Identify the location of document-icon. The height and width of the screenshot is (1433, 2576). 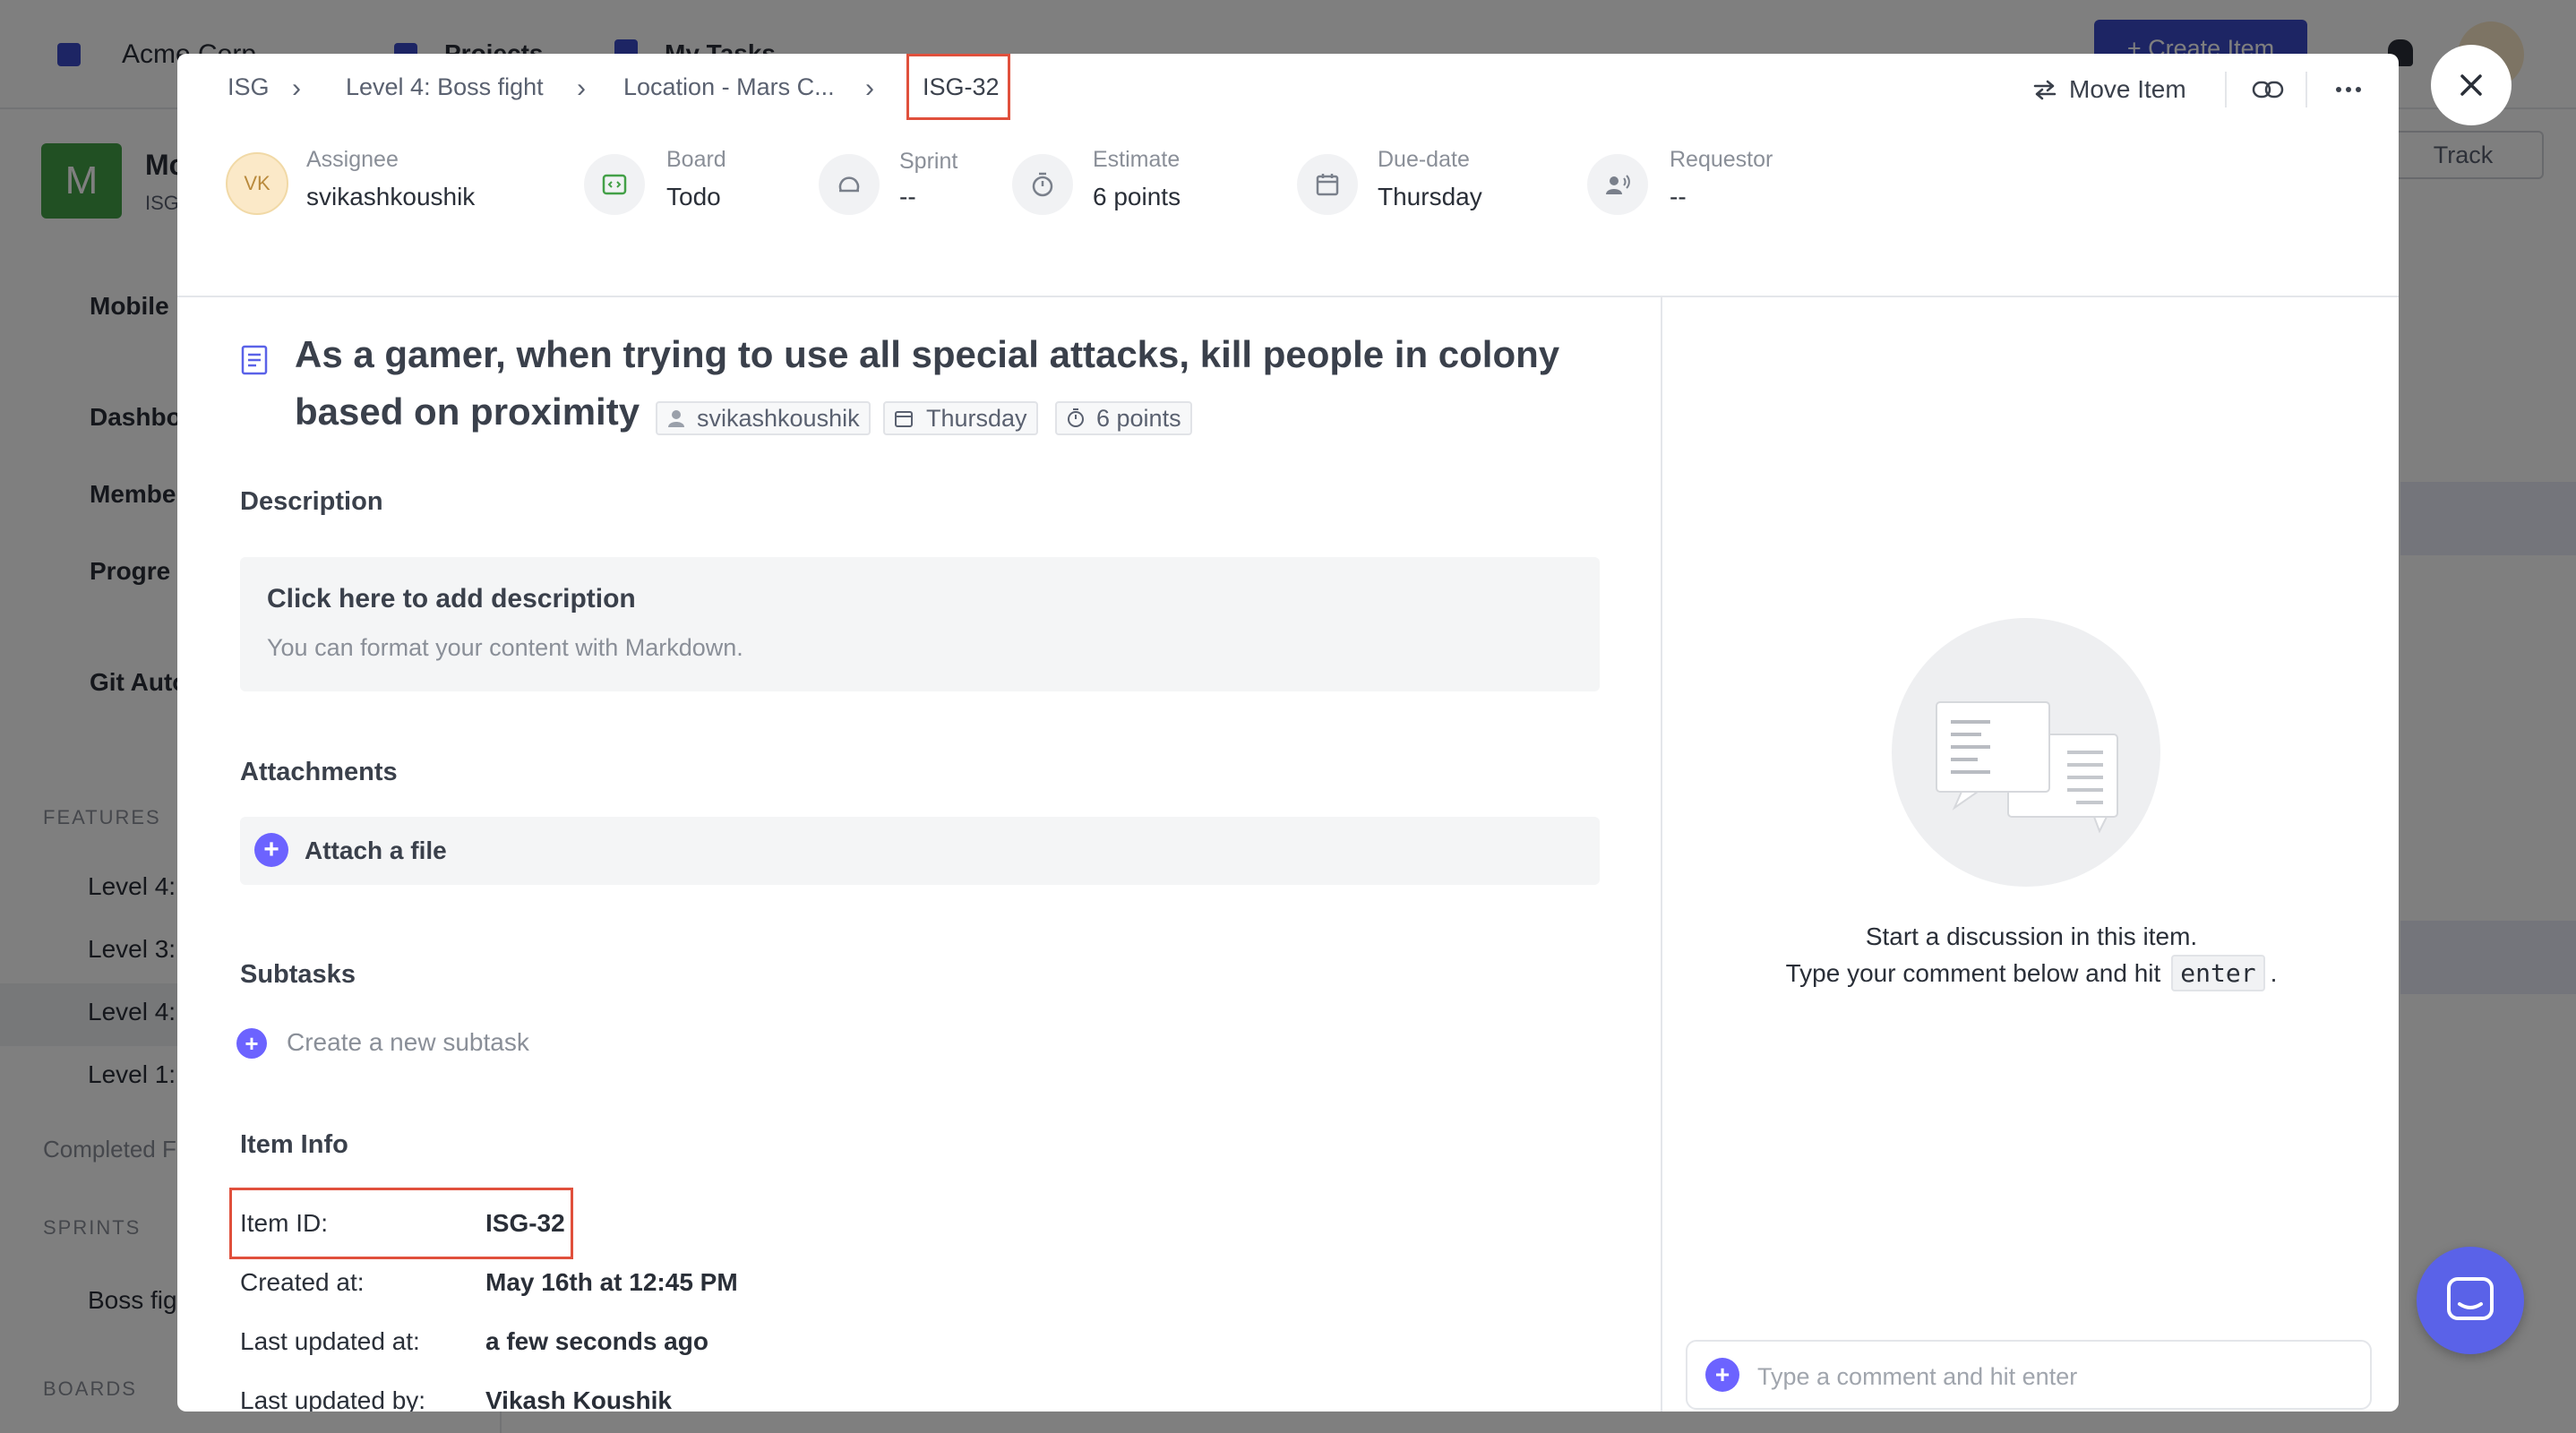
(254, 360).